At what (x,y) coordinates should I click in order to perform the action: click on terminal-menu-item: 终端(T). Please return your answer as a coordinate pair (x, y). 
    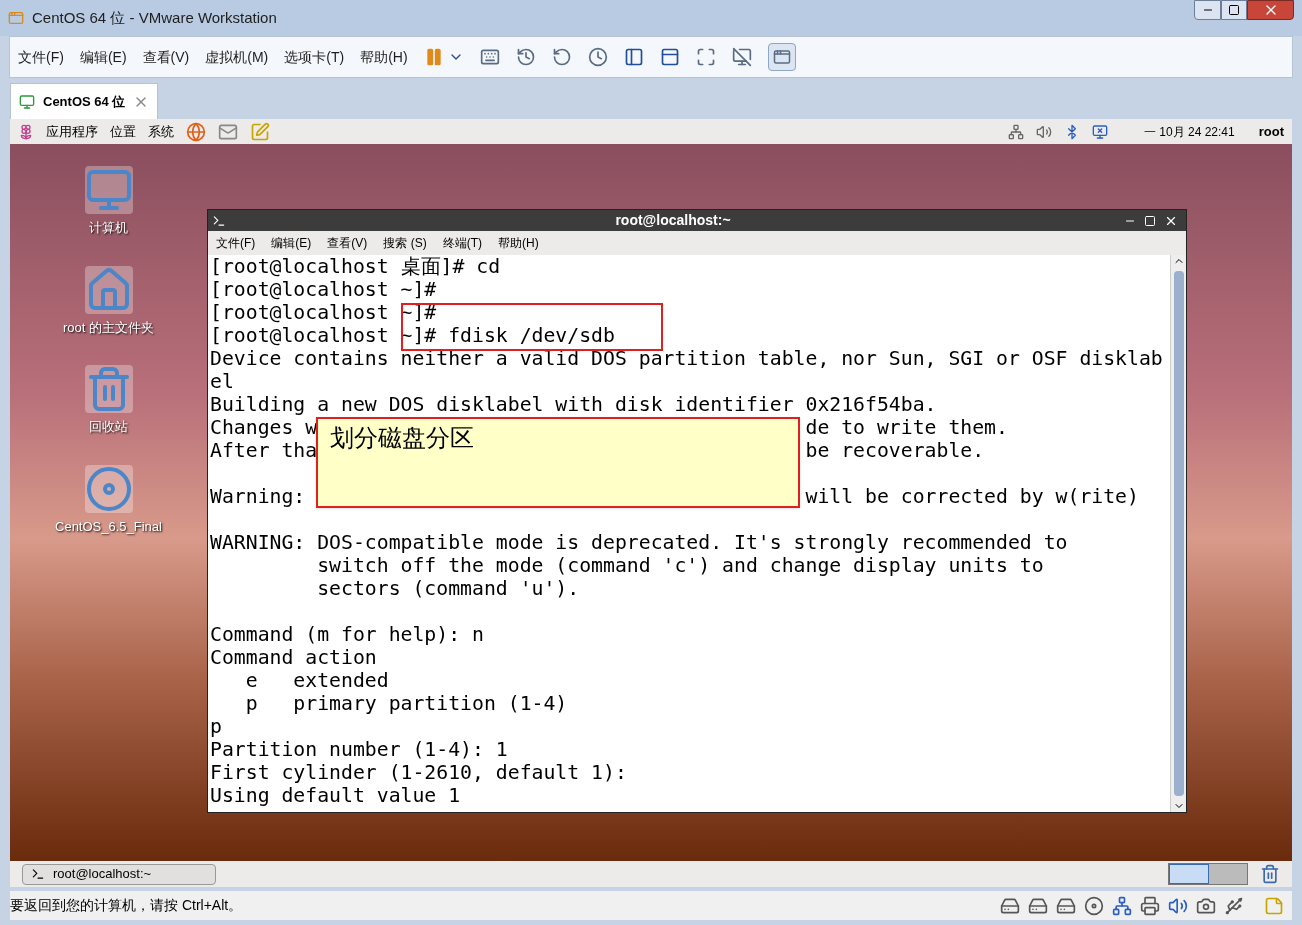
    Looking at the image, I should click on (462, 243).